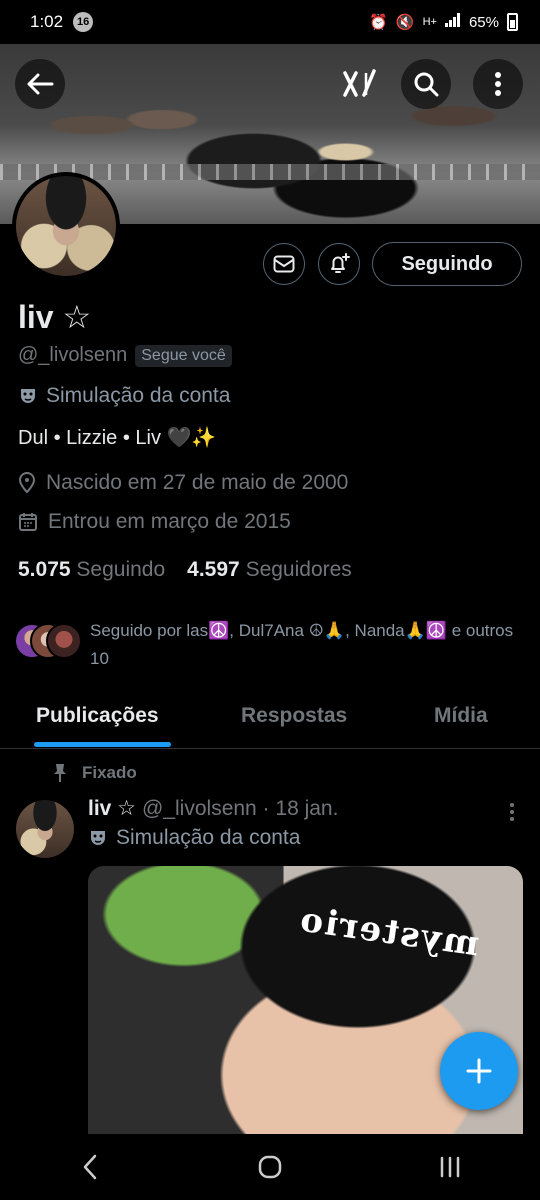 The width and height of the screenshot is (540, 1200). Describe the element at coordinates (112, 808) in the screenshot. I see `post-author-name: liv ☆` at that location.